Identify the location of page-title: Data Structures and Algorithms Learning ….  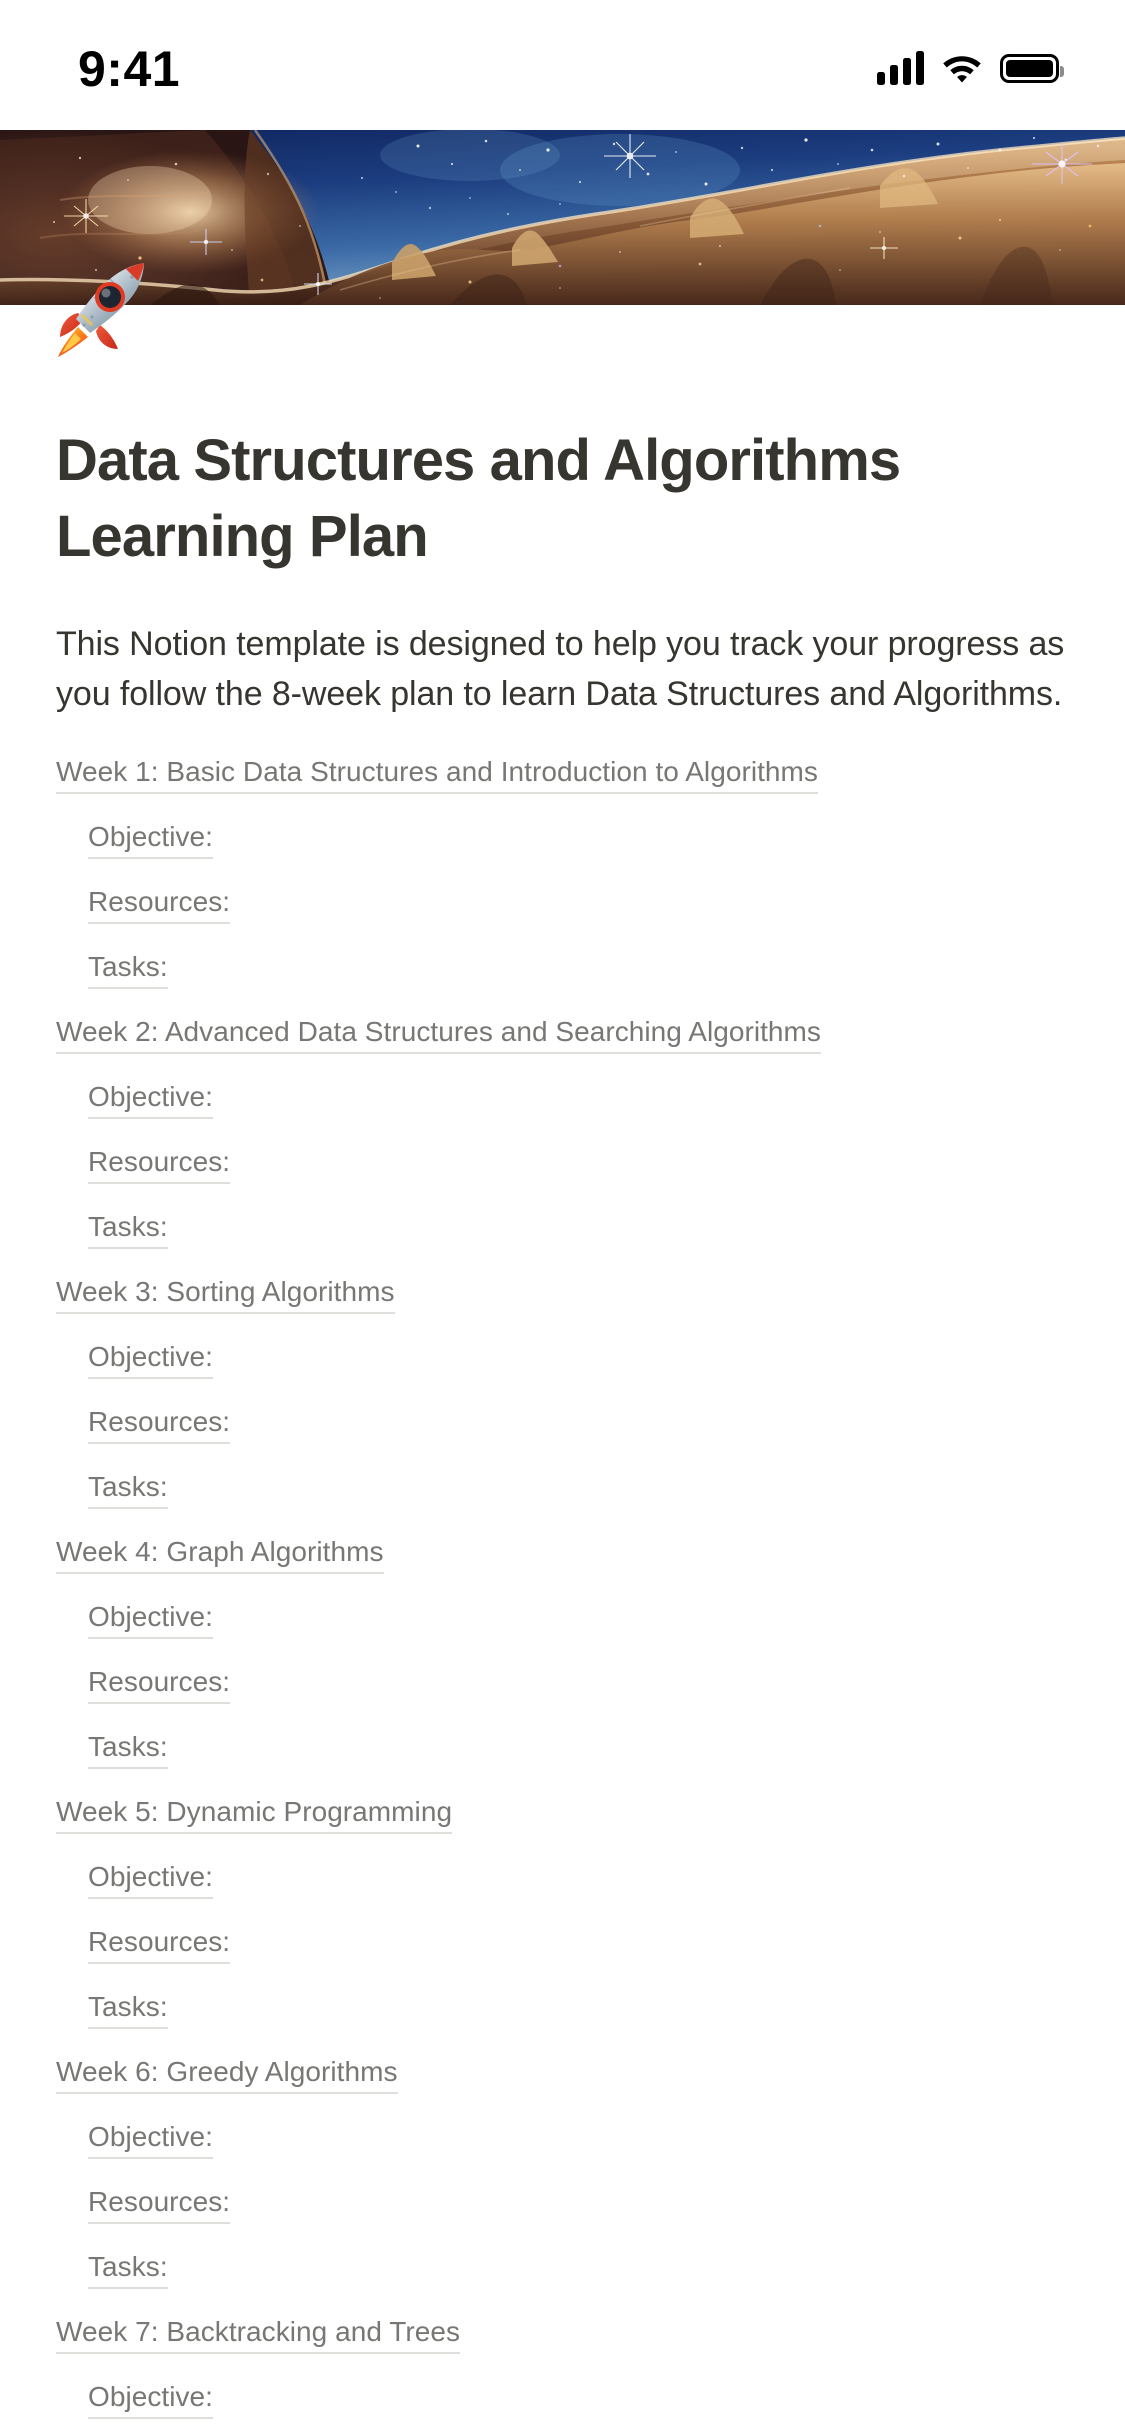
(478, 498).